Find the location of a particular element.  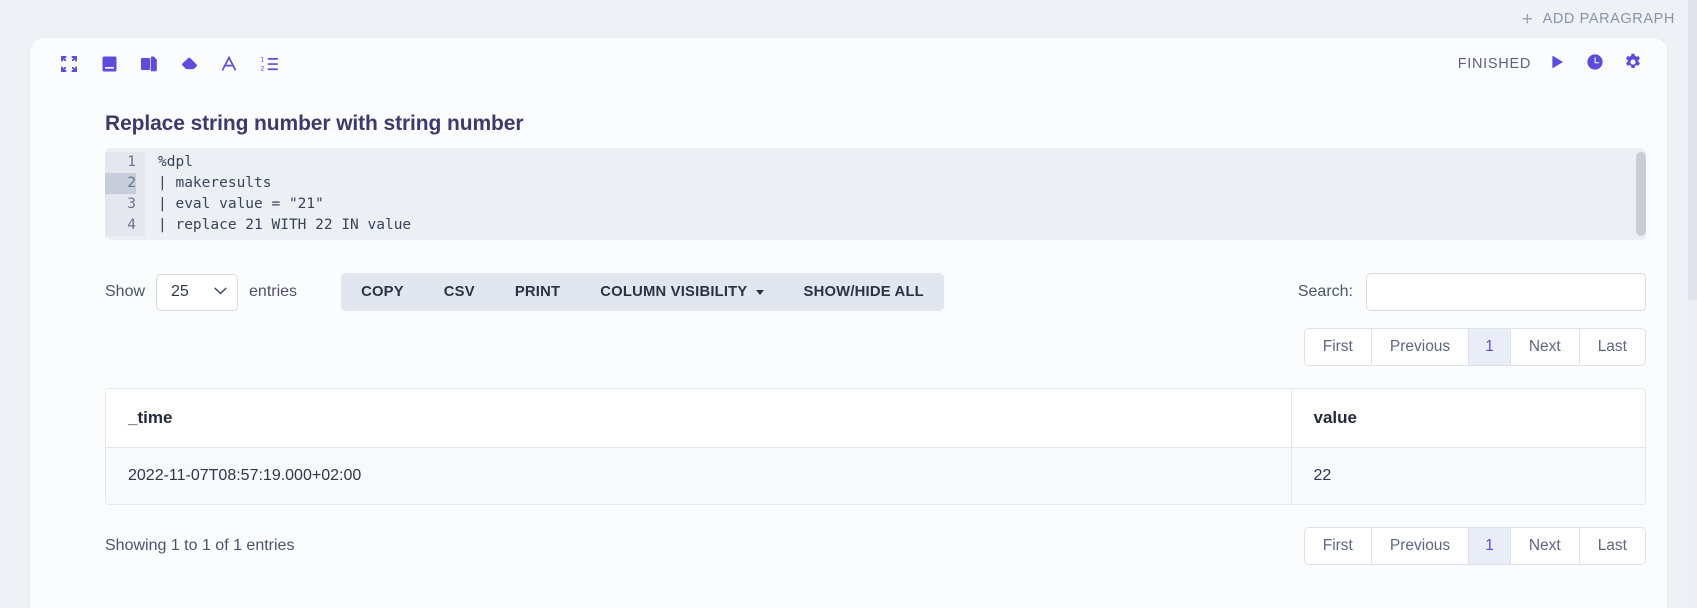

toolbar-right-group: FINISHED is located at coordinates (1551, 64).